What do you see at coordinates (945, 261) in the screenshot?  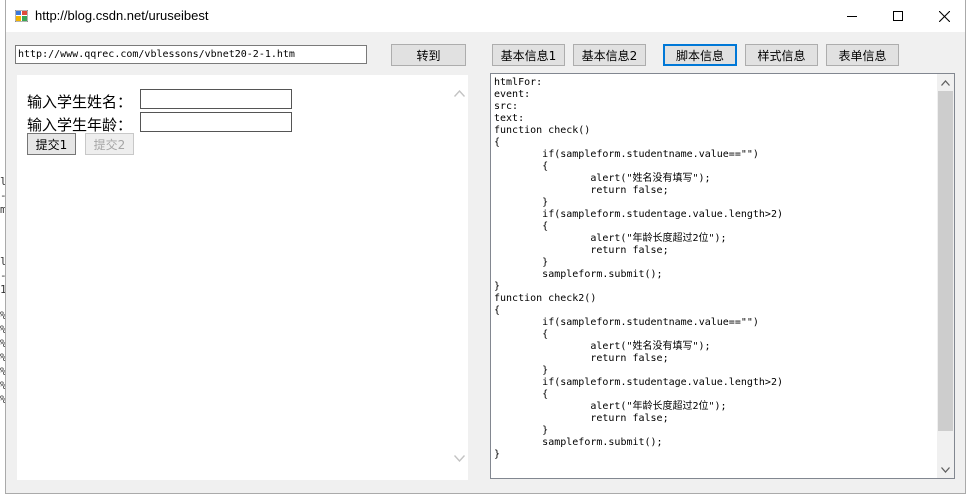 I see `scroll-thumb` at bounding box center [945, 261].